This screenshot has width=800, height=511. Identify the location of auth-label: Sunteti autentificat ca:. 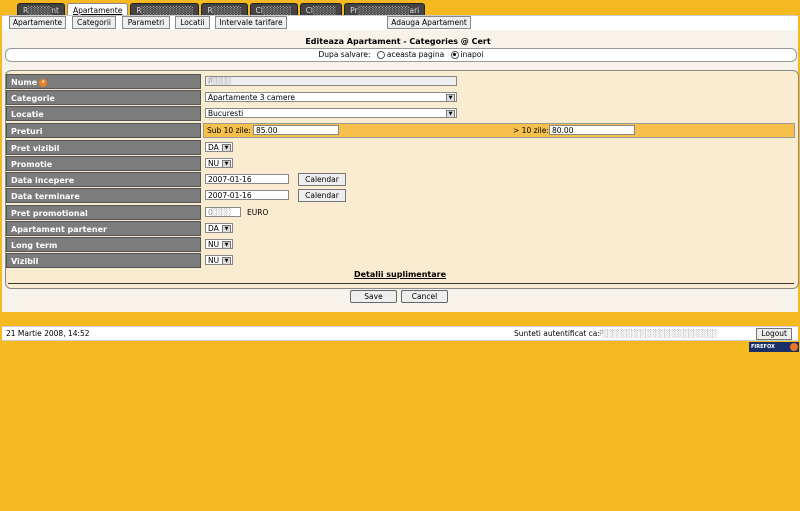
(557, 333).